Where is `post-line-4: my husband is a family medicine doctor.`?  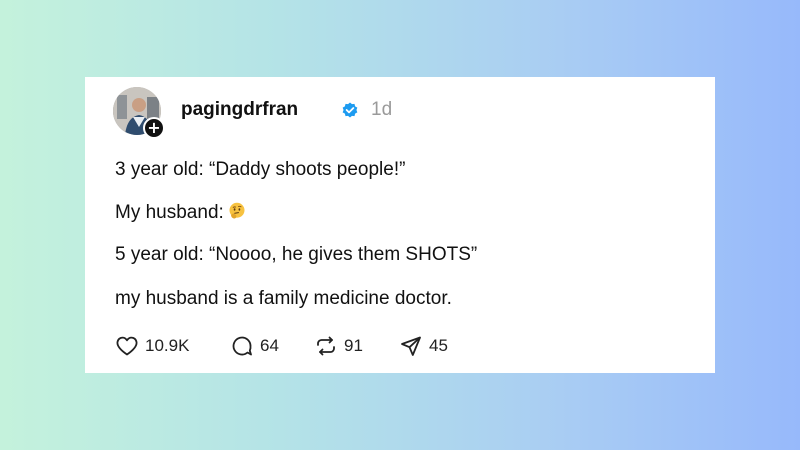 post-line-4: my husband is a family medicine doctor. is located at coordinates (283, 298).